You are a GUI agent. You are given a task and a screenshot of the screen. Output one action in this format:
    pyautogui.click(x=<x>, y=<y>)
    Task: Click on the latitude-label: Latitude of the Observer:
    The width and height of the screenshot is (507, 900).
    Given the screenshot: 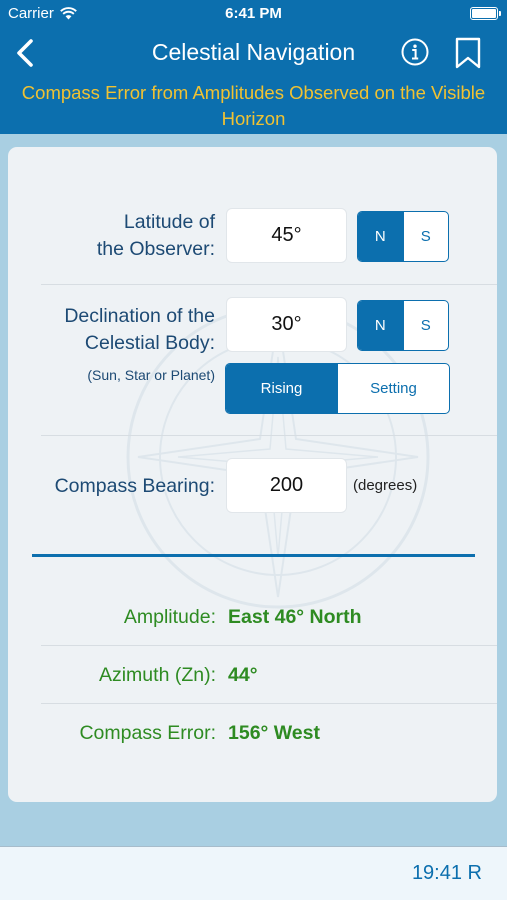 What is the action you would take?
    pyautogui.click(x=156, y=236)
    